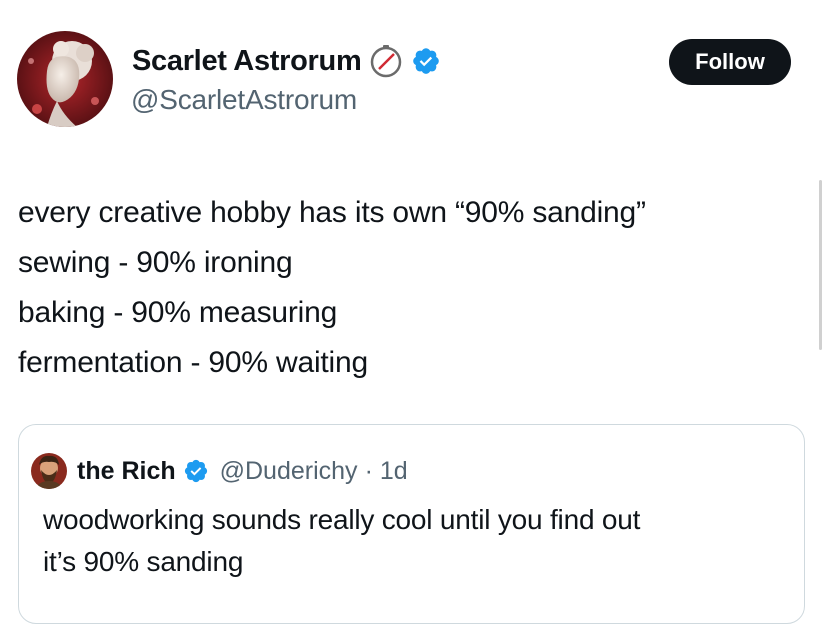  What do you see at coordinates (820, 265) in the screenshot?
I see `scrollbar` at bounding box center [820, 265].